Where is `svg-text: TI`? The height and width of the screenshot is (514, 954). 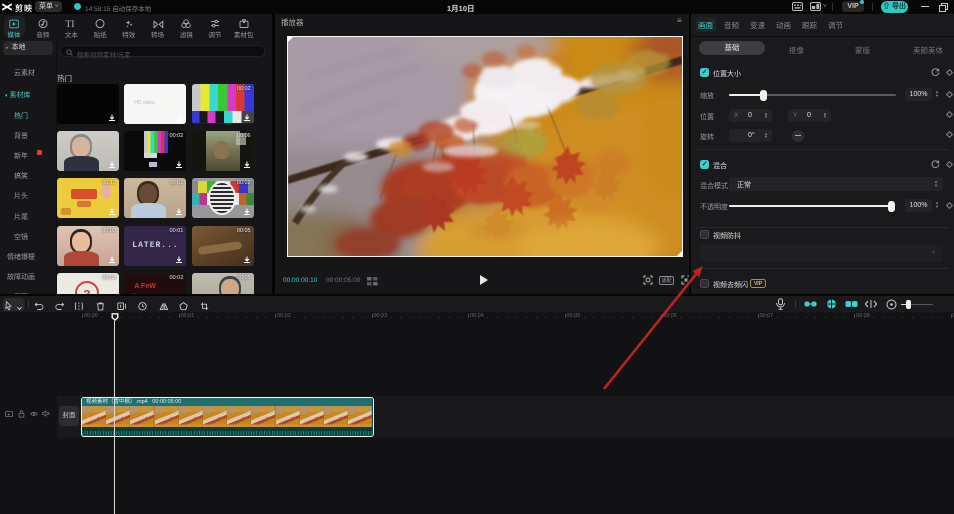 svg-text: TI is located at coordinates (70, 23).